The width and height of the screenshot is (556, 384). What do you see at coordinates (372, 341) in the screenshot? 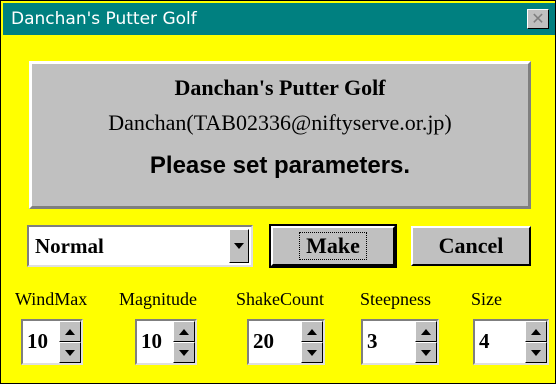
I see `steepness-value: 3` at bounding box center [372, 341].